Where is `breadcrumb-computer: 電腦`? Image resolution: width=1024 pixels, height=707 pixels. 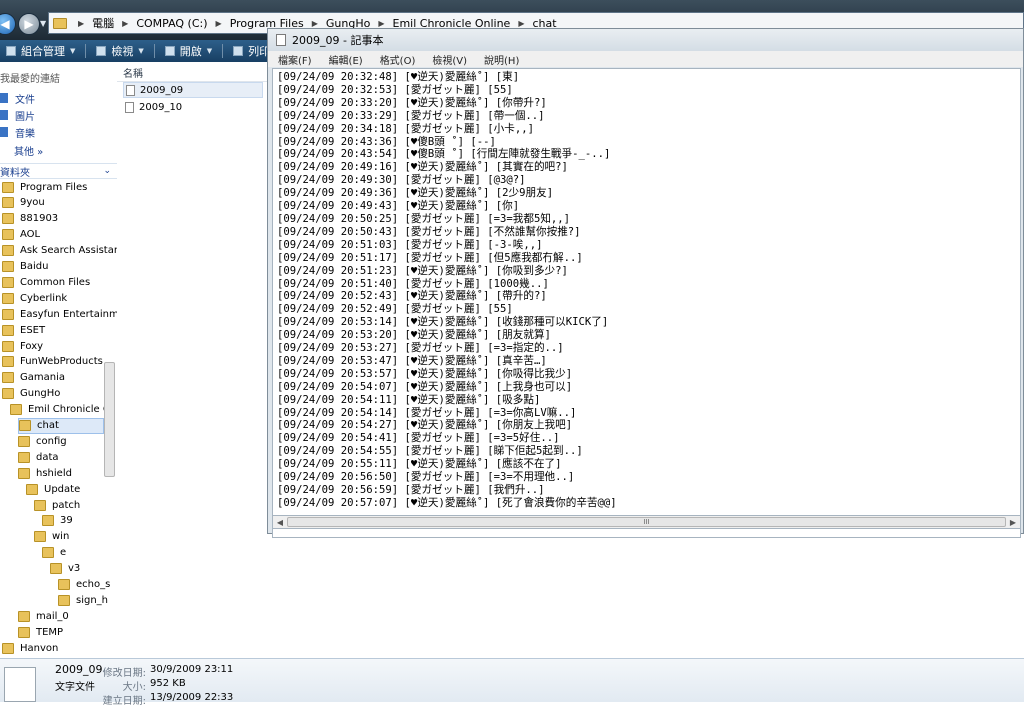 breadcrumb-computer: 電腦 is located at coordinates (103, 23).